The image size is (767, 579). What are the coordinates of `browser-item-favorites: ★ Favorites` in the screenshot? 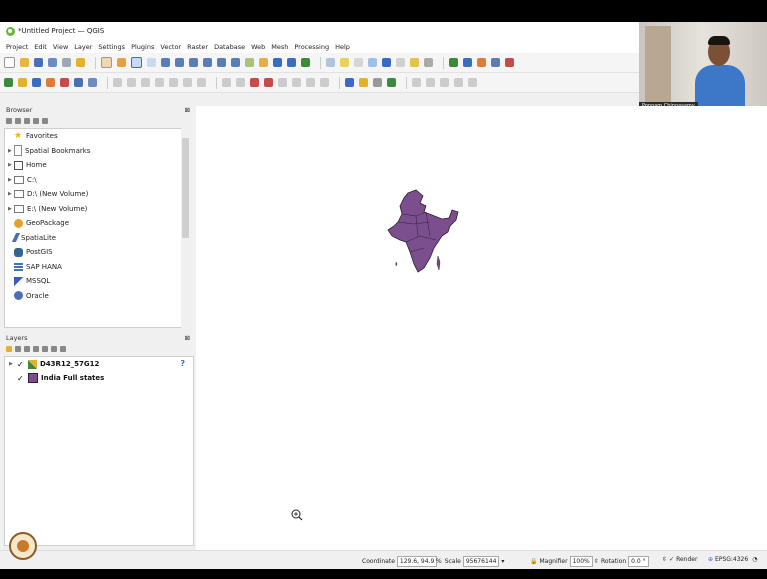 It's located at (94, 136).